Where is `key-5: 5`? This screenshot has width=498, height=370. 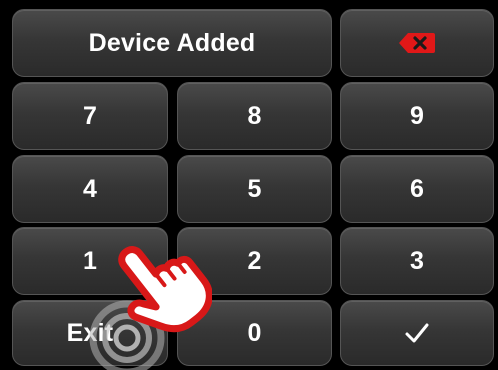 key-5: 5 is located at coordinates (254, 189).